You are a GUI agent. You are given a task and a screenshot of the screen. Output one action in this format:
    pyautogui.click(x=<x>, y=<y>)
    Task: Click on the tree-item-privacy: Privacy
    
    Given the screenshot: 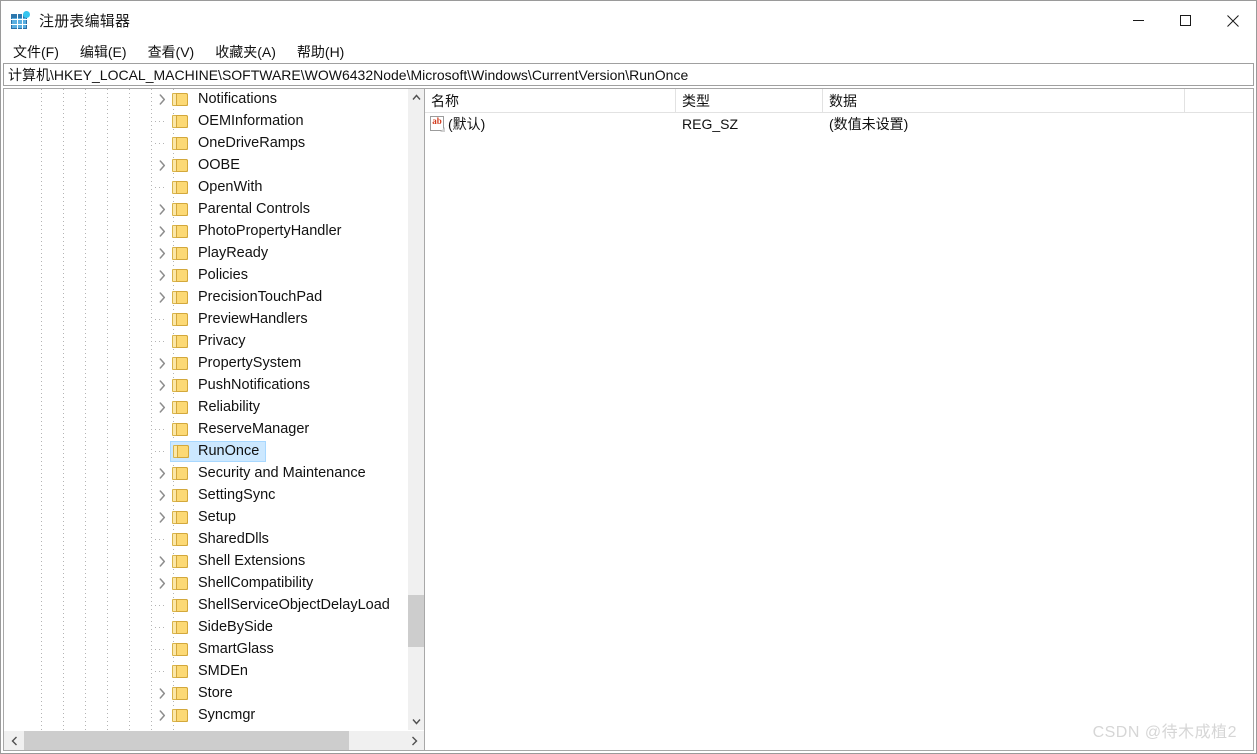 What is the action you would take?
    pyautogui.click(x=201, y=341)
    